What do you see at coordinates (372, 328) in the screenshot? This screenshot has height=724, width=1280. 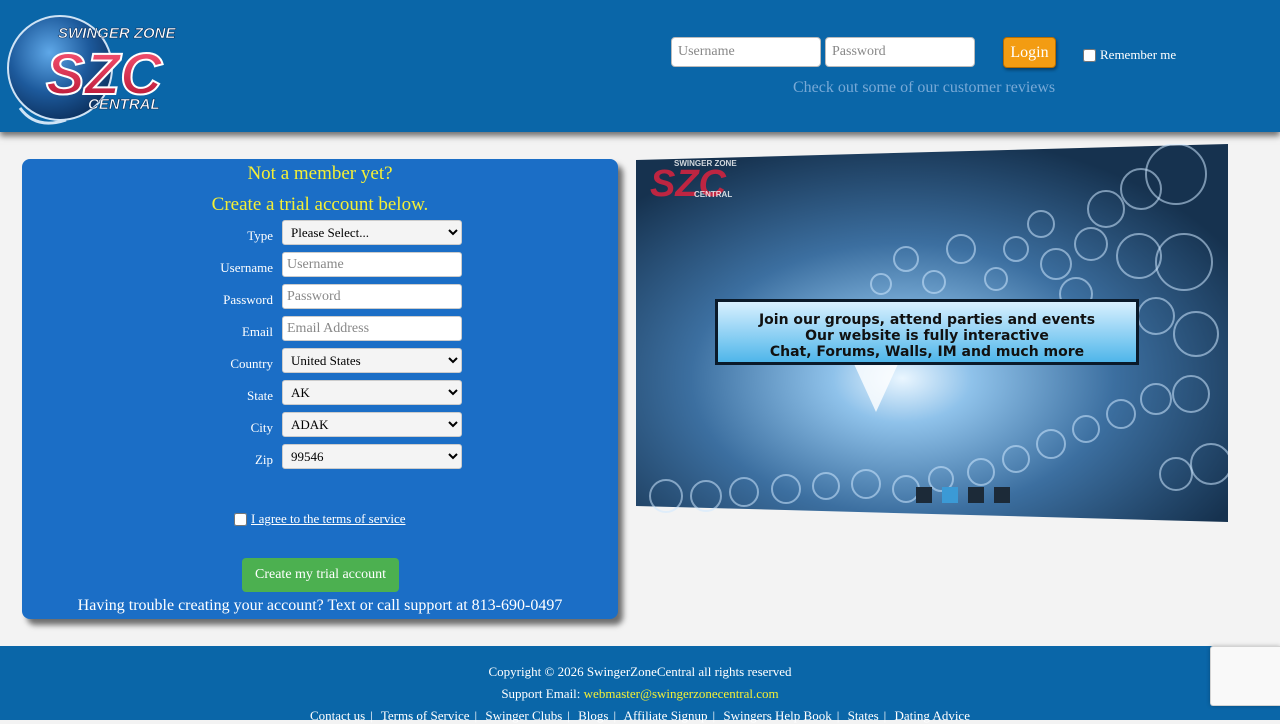 I see `signup-email-input` at bounding box center [372, 328].